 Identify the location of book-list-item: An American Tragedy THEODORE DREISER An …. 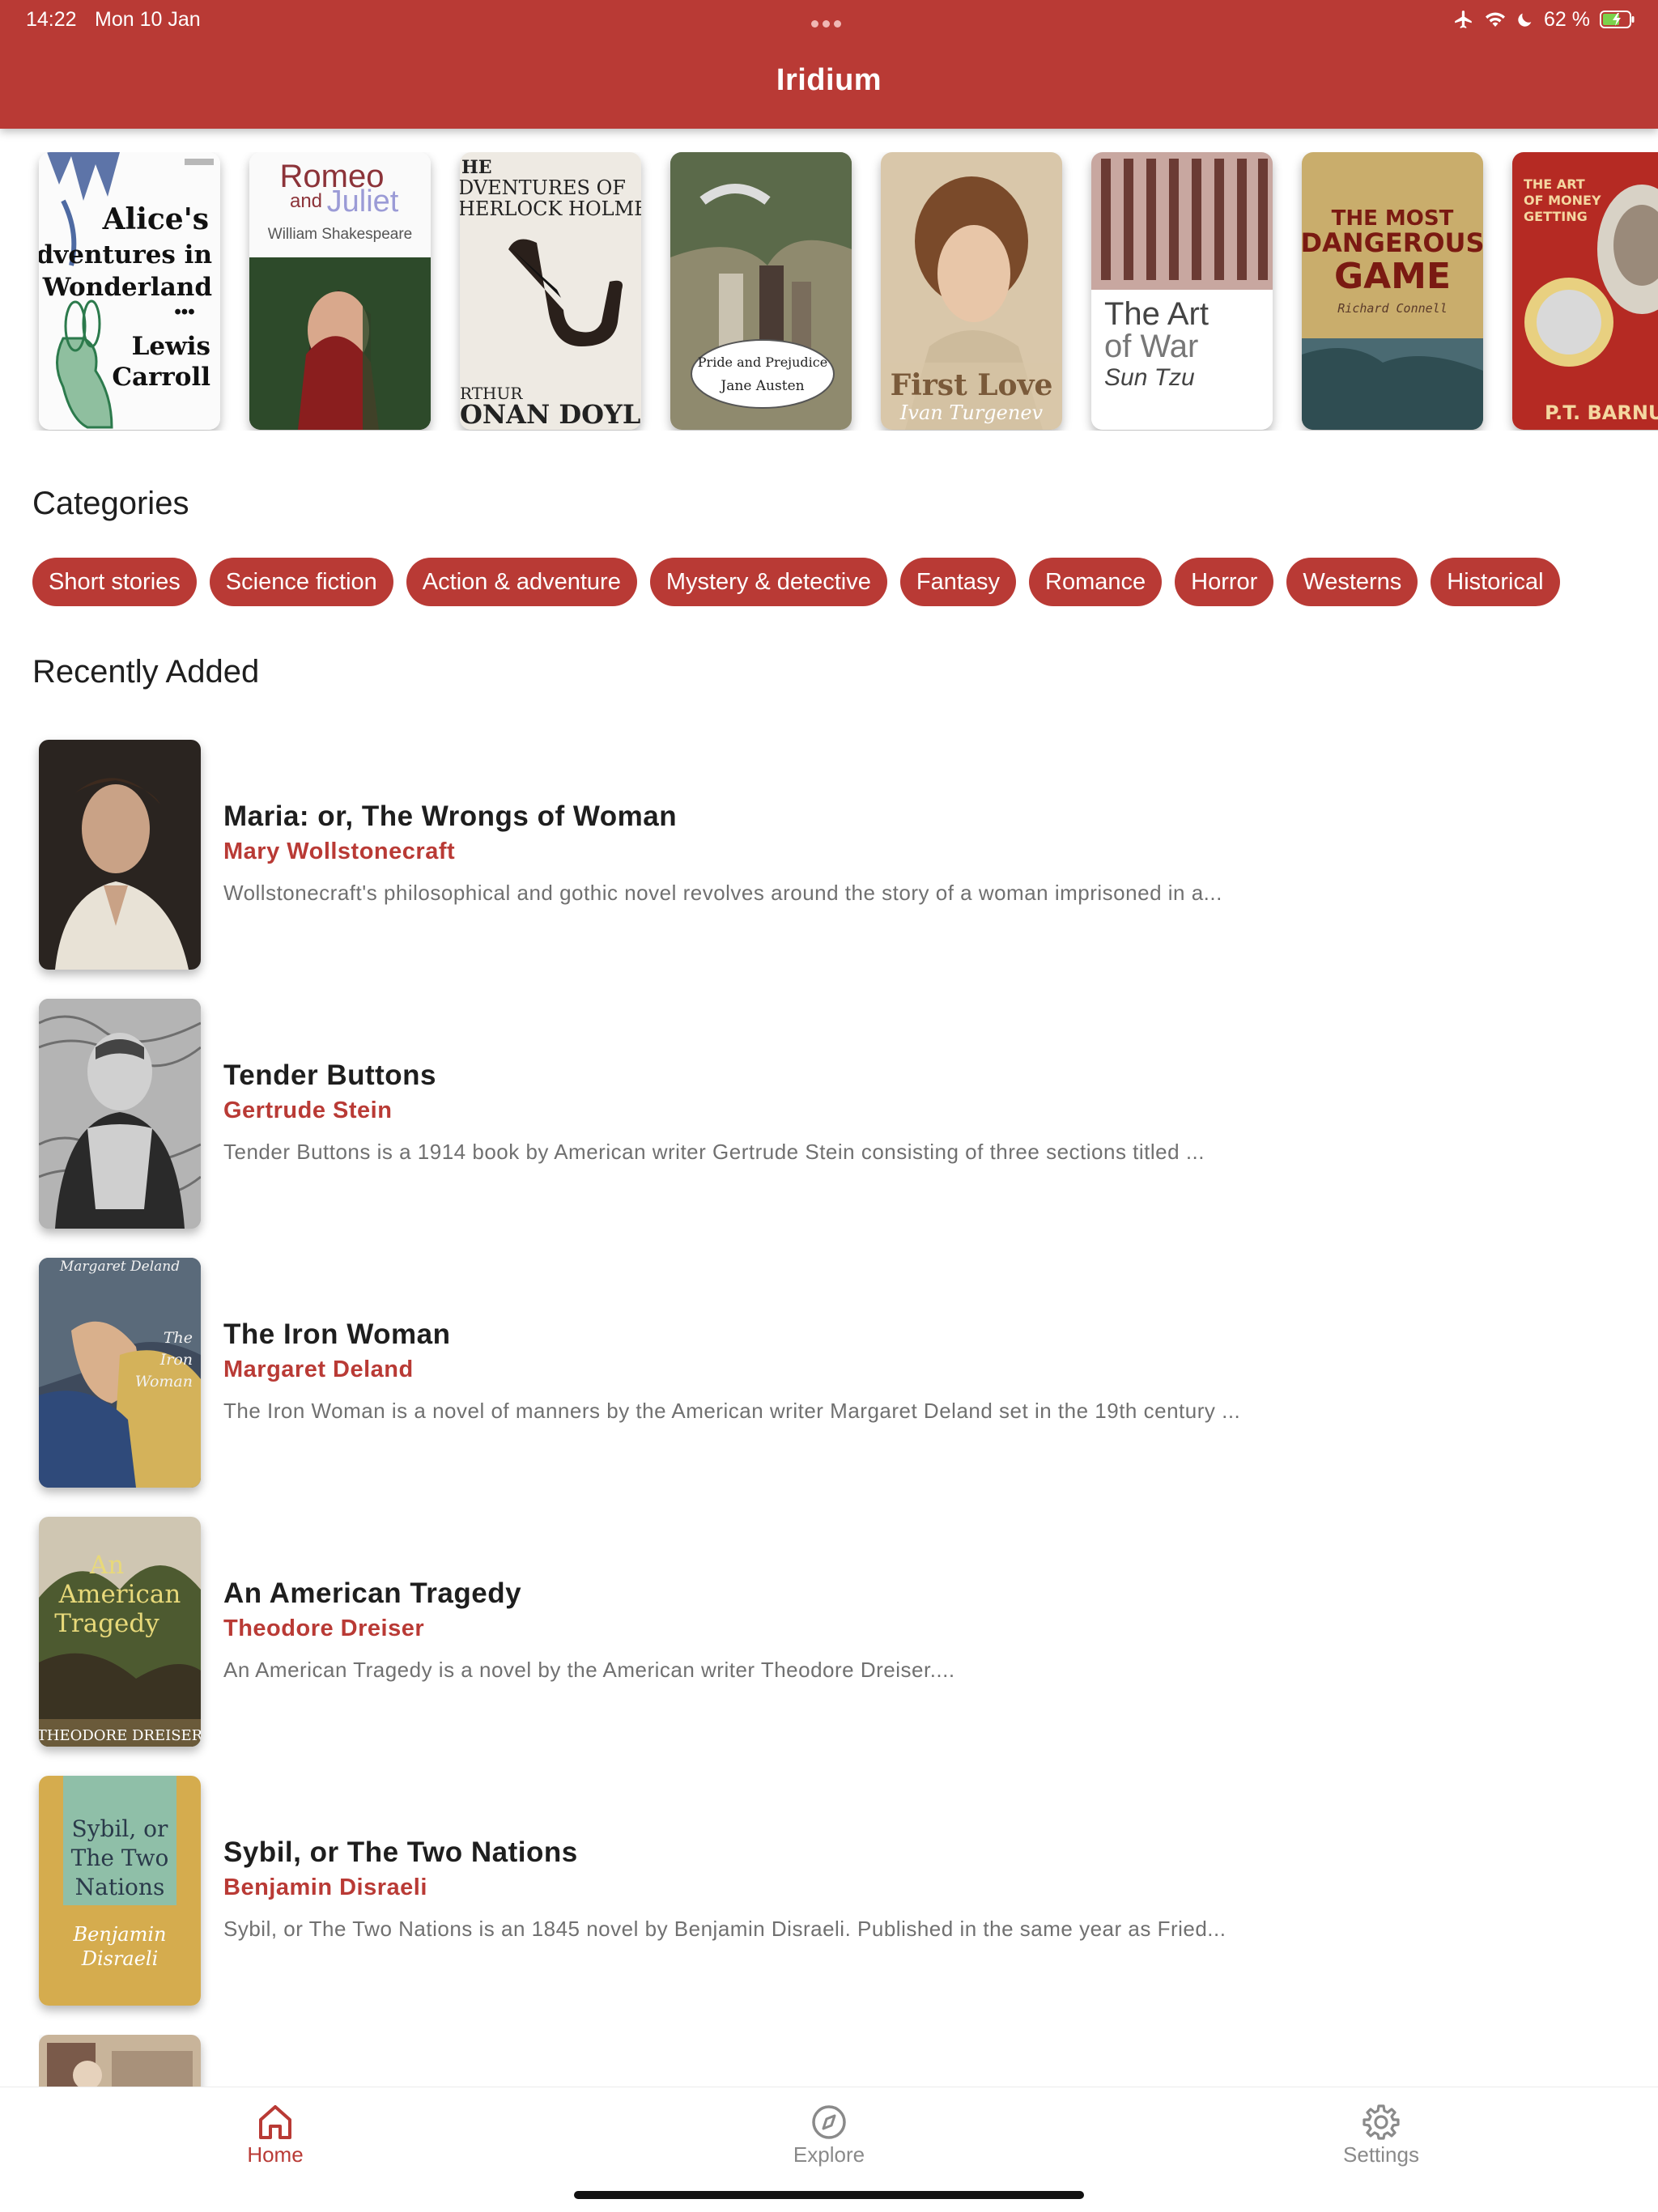
(832, 1632).